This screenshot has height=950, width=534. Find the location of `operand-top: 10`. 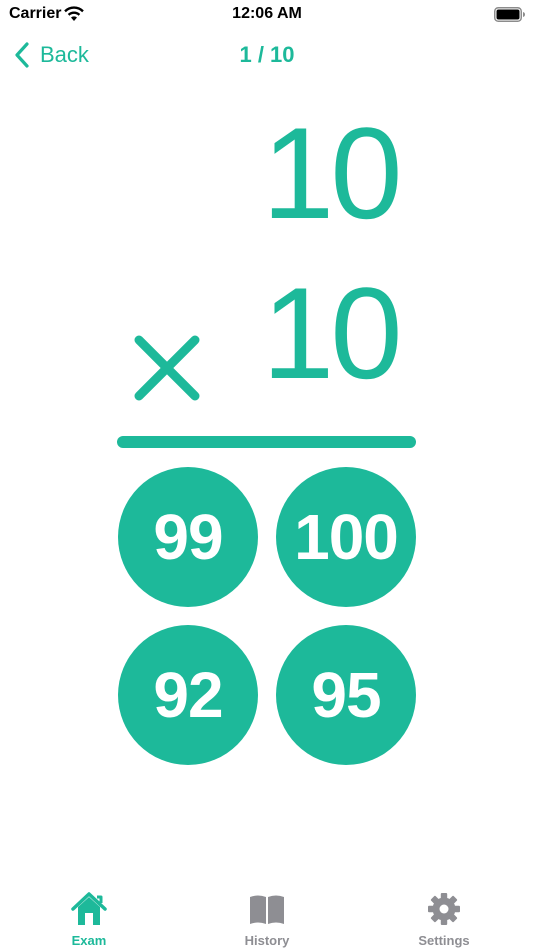

operand-top: 10 is located at coordinates (332, 173).